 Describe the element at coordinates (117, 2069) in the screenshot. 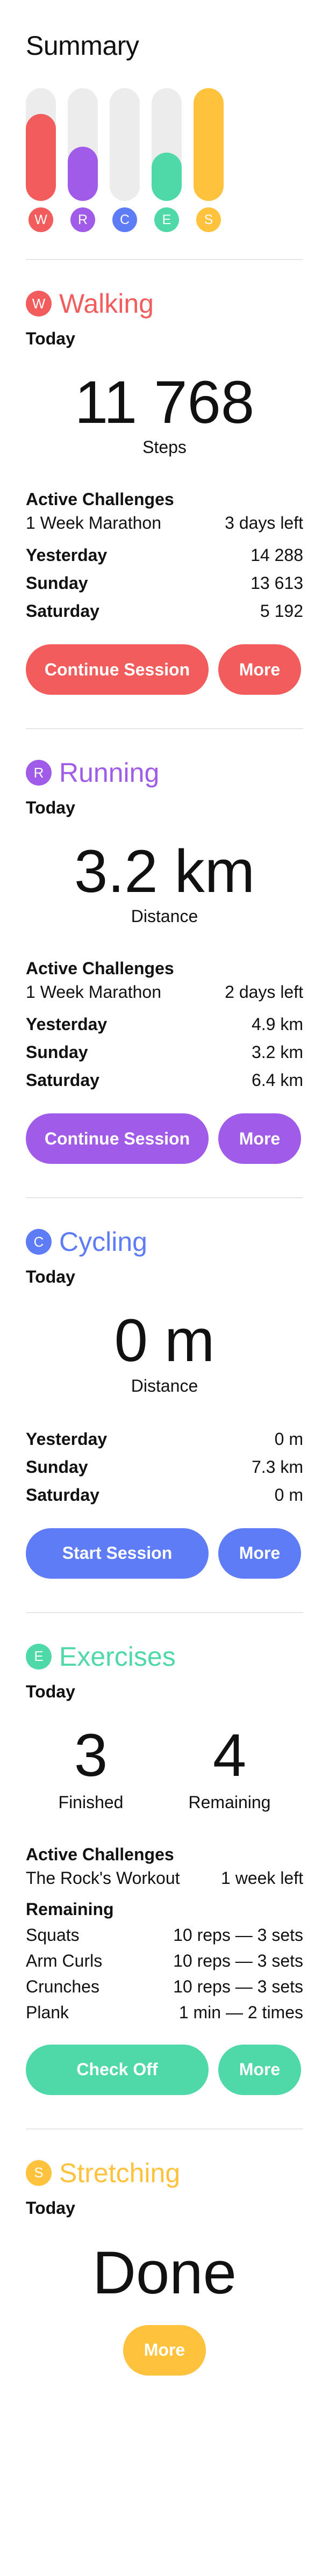

I see `check-off-button: Check Off` at that location.